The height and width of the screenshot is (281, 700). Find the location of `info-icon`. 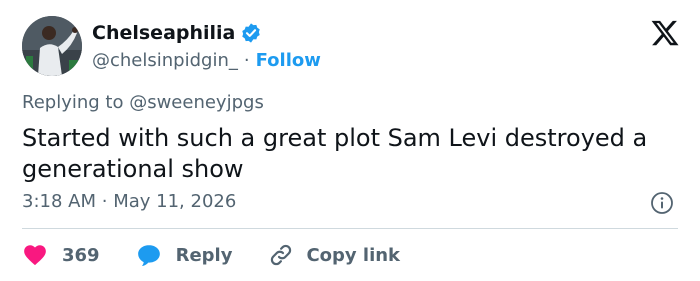

info-icon is located at coordinates (662, 203).